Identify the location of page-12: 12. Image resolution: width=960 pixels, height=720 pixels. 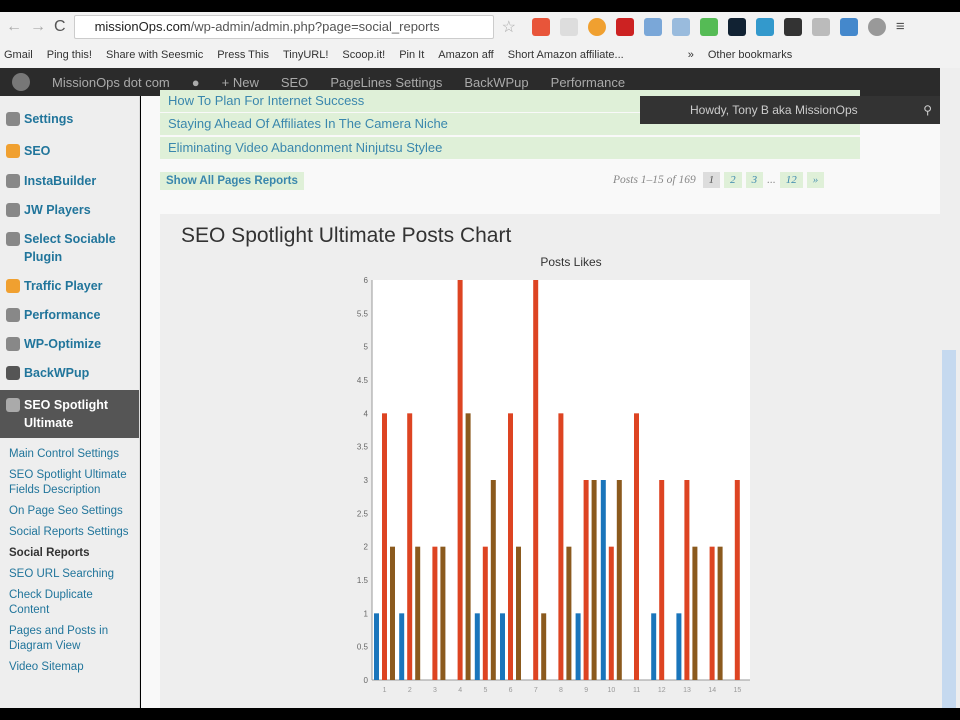
(791, 180).